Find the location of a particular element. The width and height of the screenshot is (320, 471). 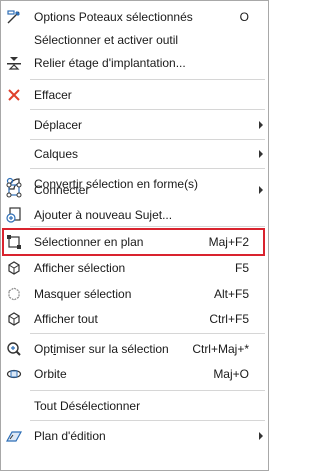

menu-item-label: Déplacer is located at coordinates (58, 125).